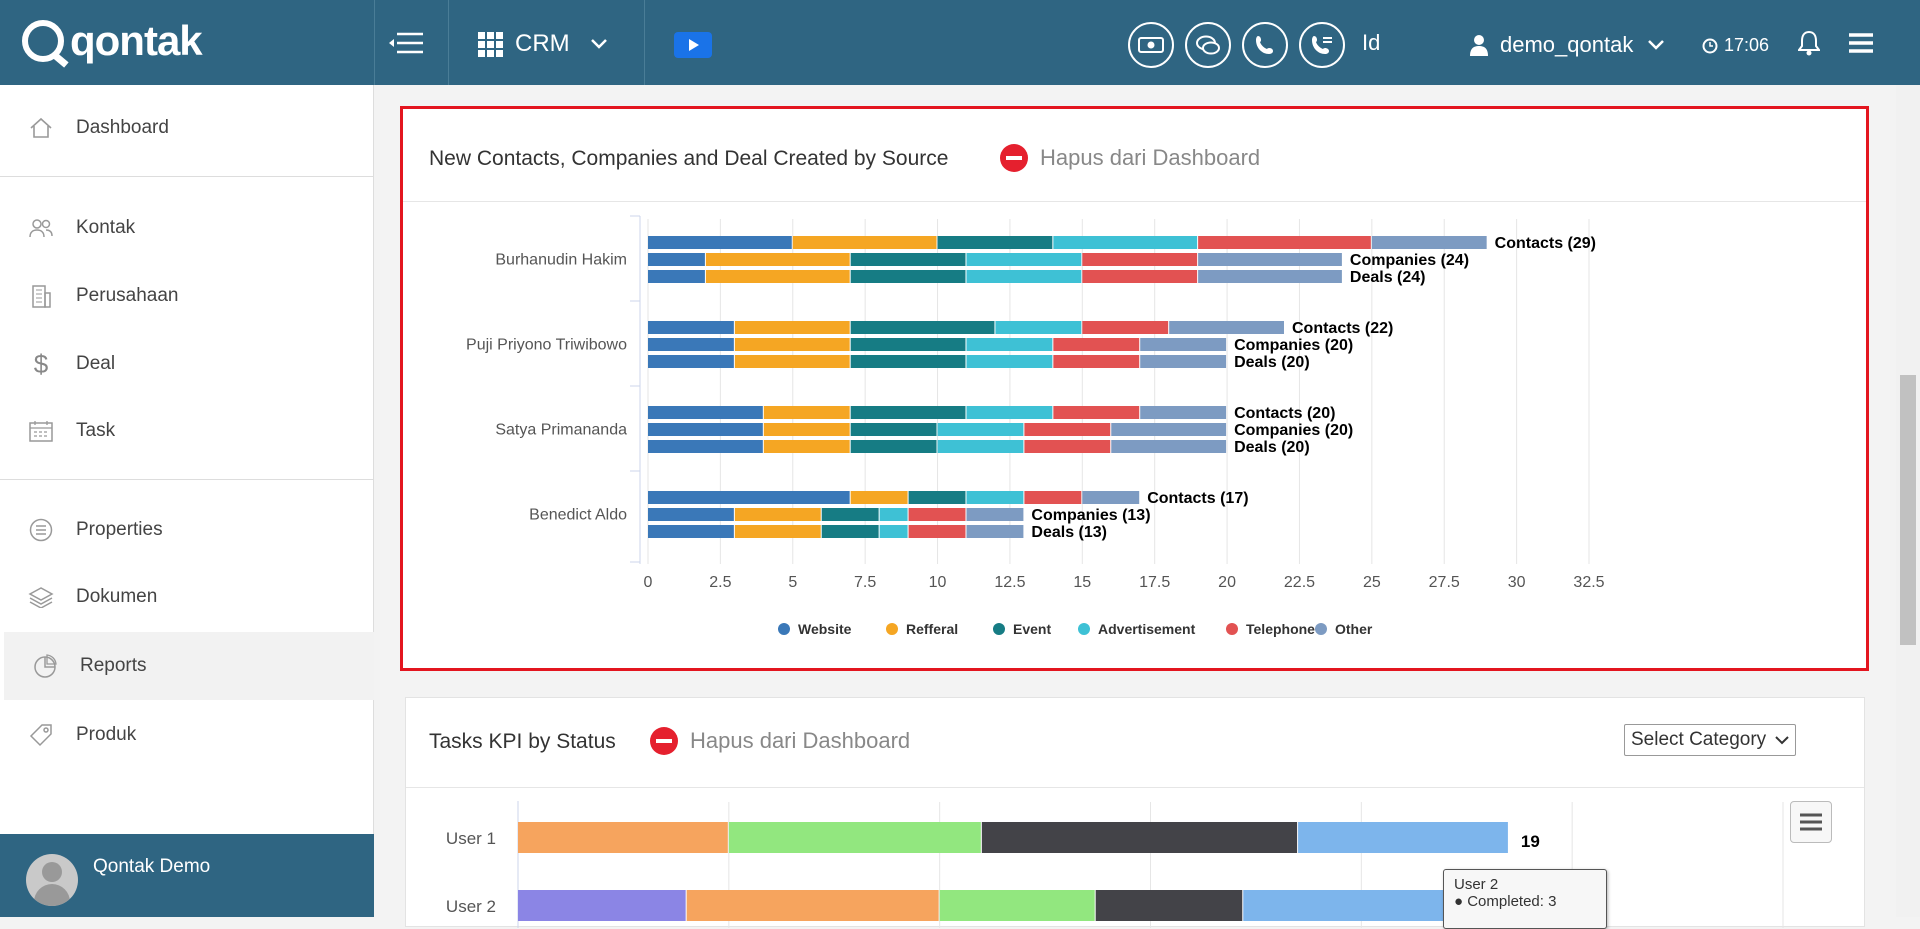  I want to click on language-switcher: Id, so click(1371, 43).